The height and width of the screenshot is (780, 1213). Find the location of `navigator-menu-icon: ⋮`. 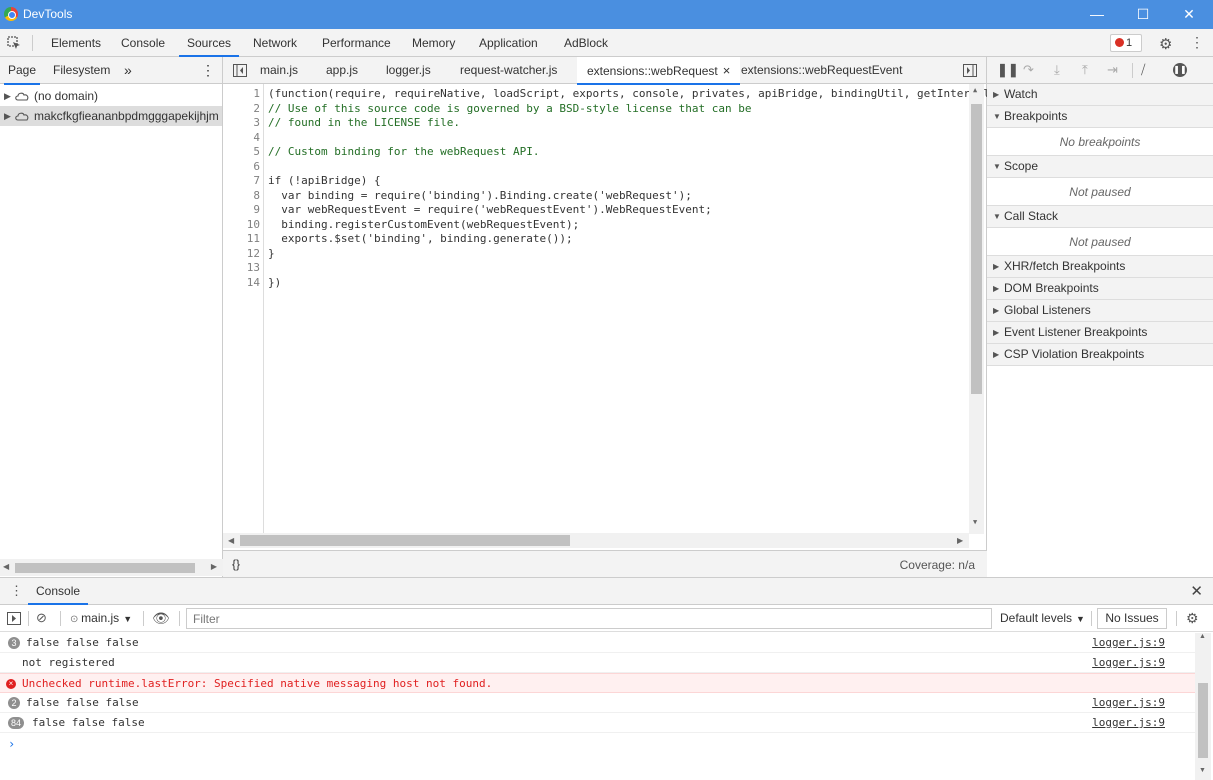

navigator-menu-icon: ⋮ is located at coordinates (208, 70).